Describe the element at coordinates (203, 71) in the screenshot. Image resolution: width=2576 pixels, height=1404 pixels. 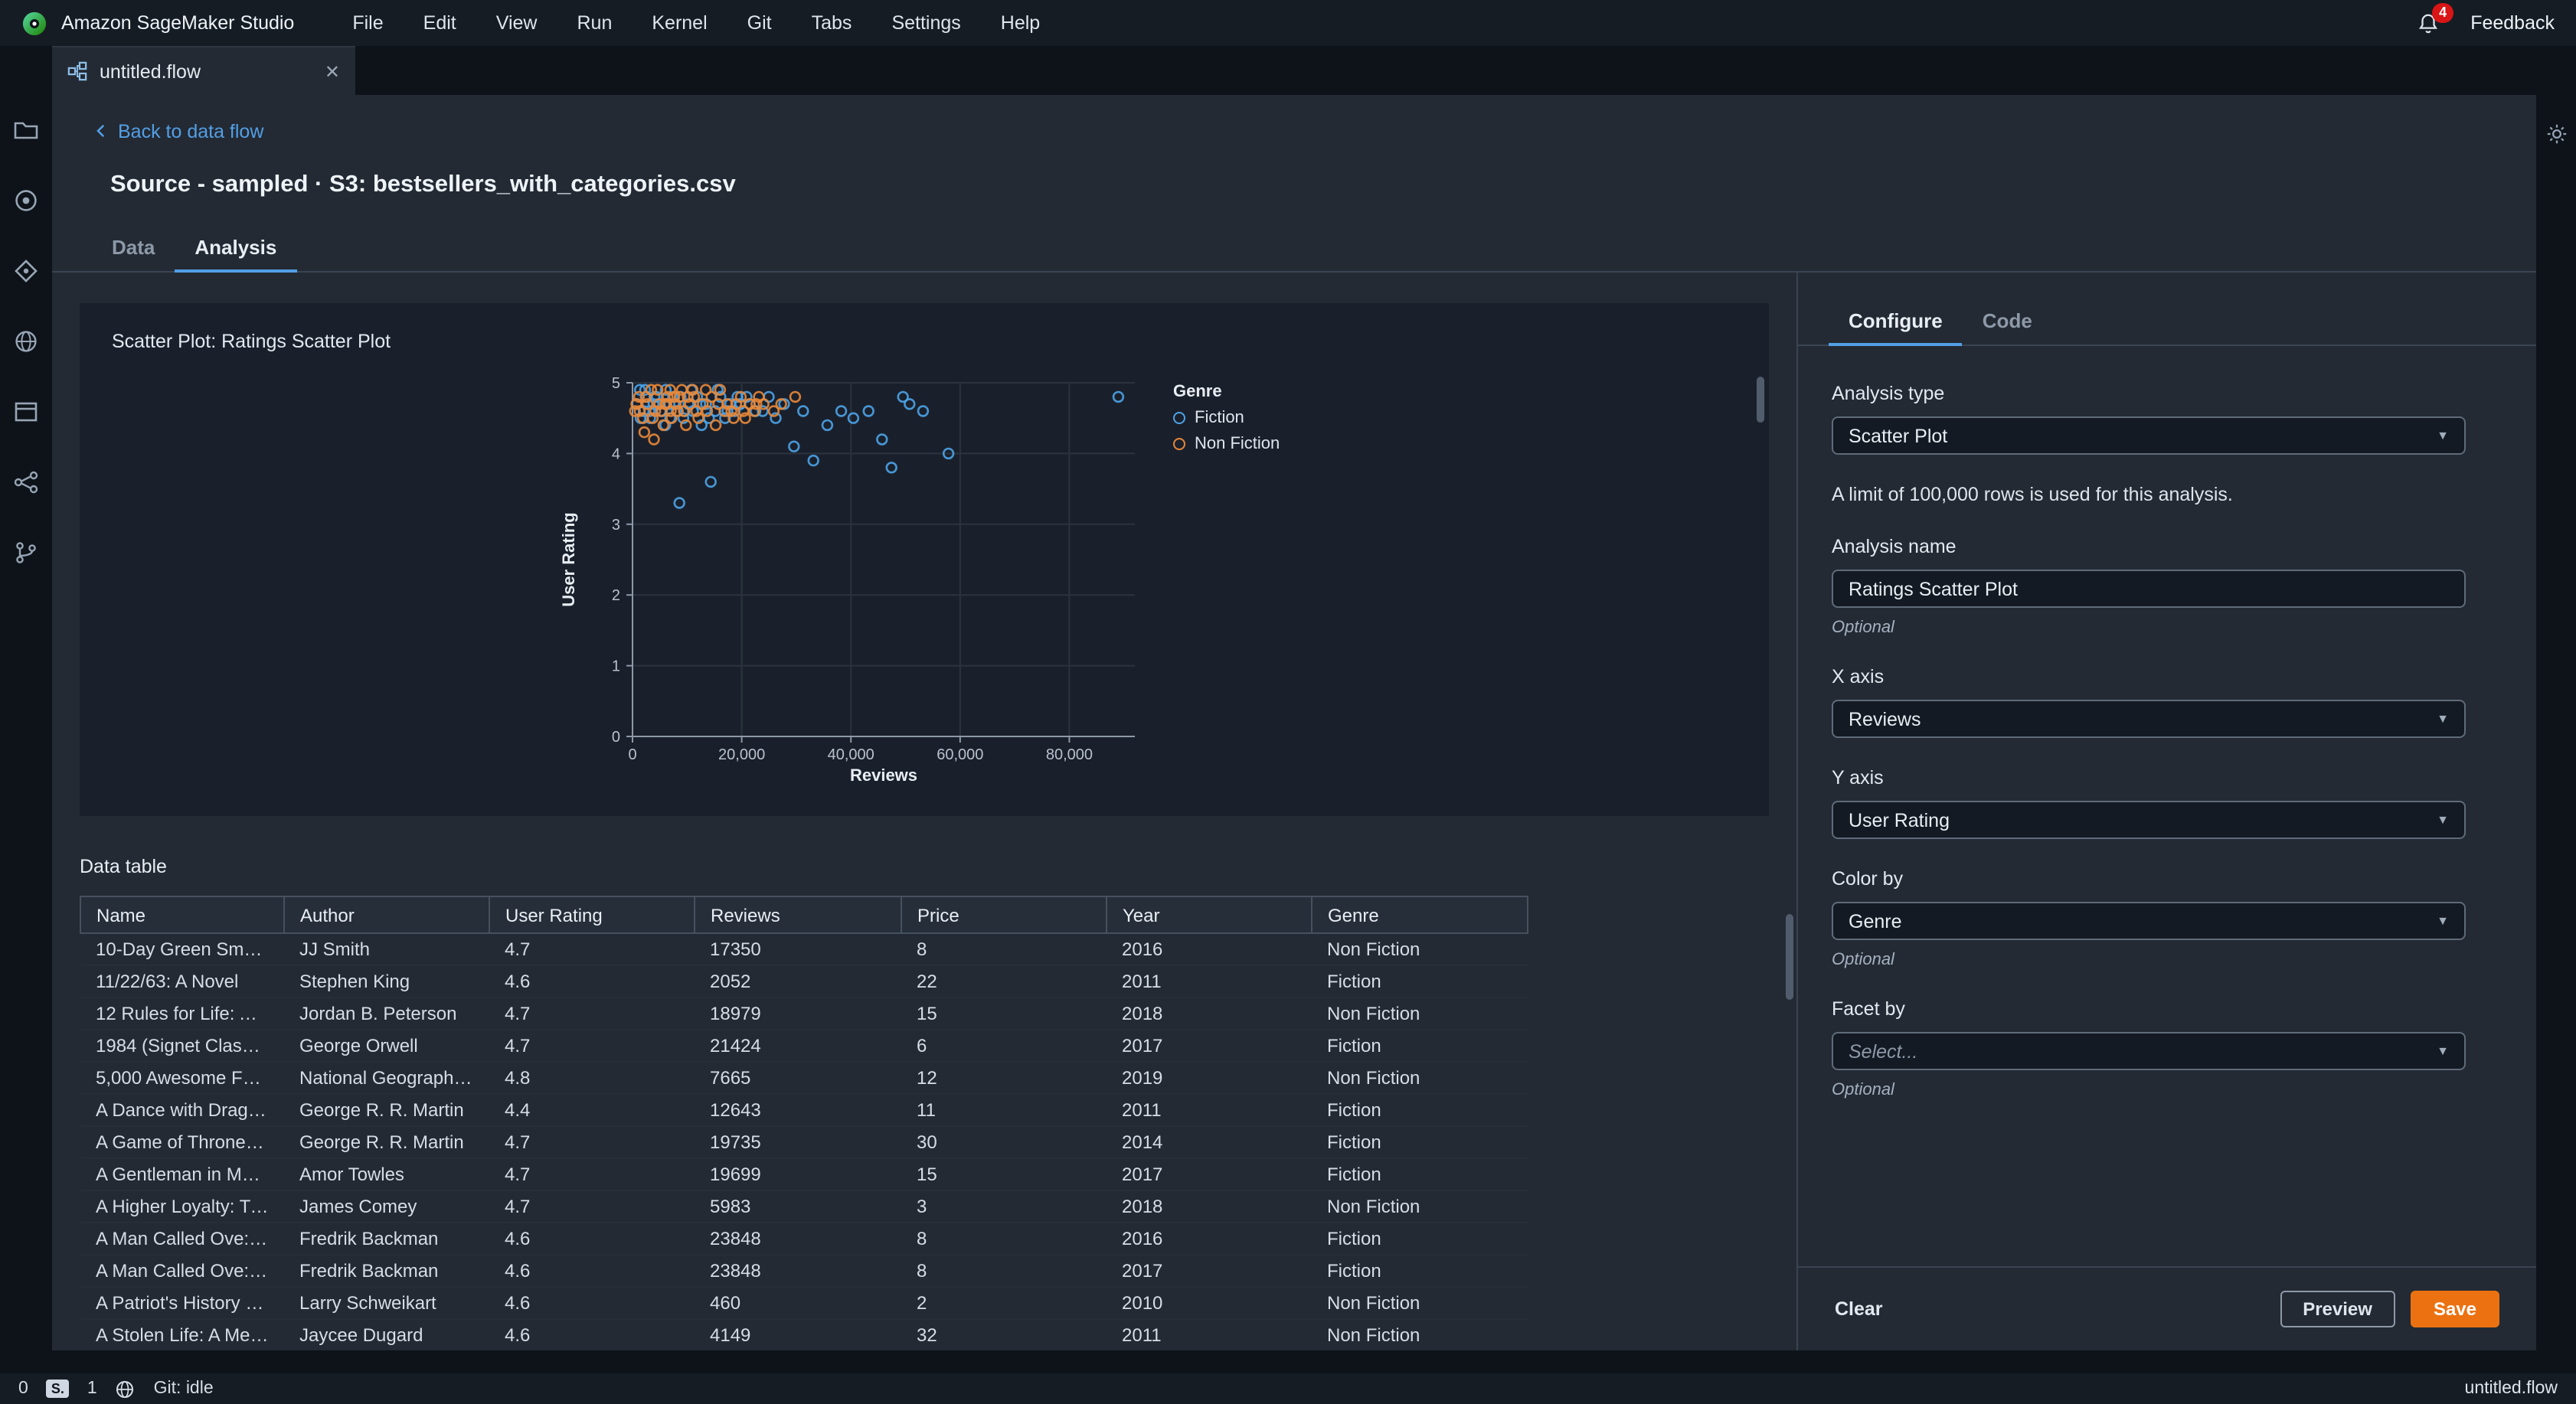
I see `tab-untitled-flow: untitled.flow ✕` at that location.